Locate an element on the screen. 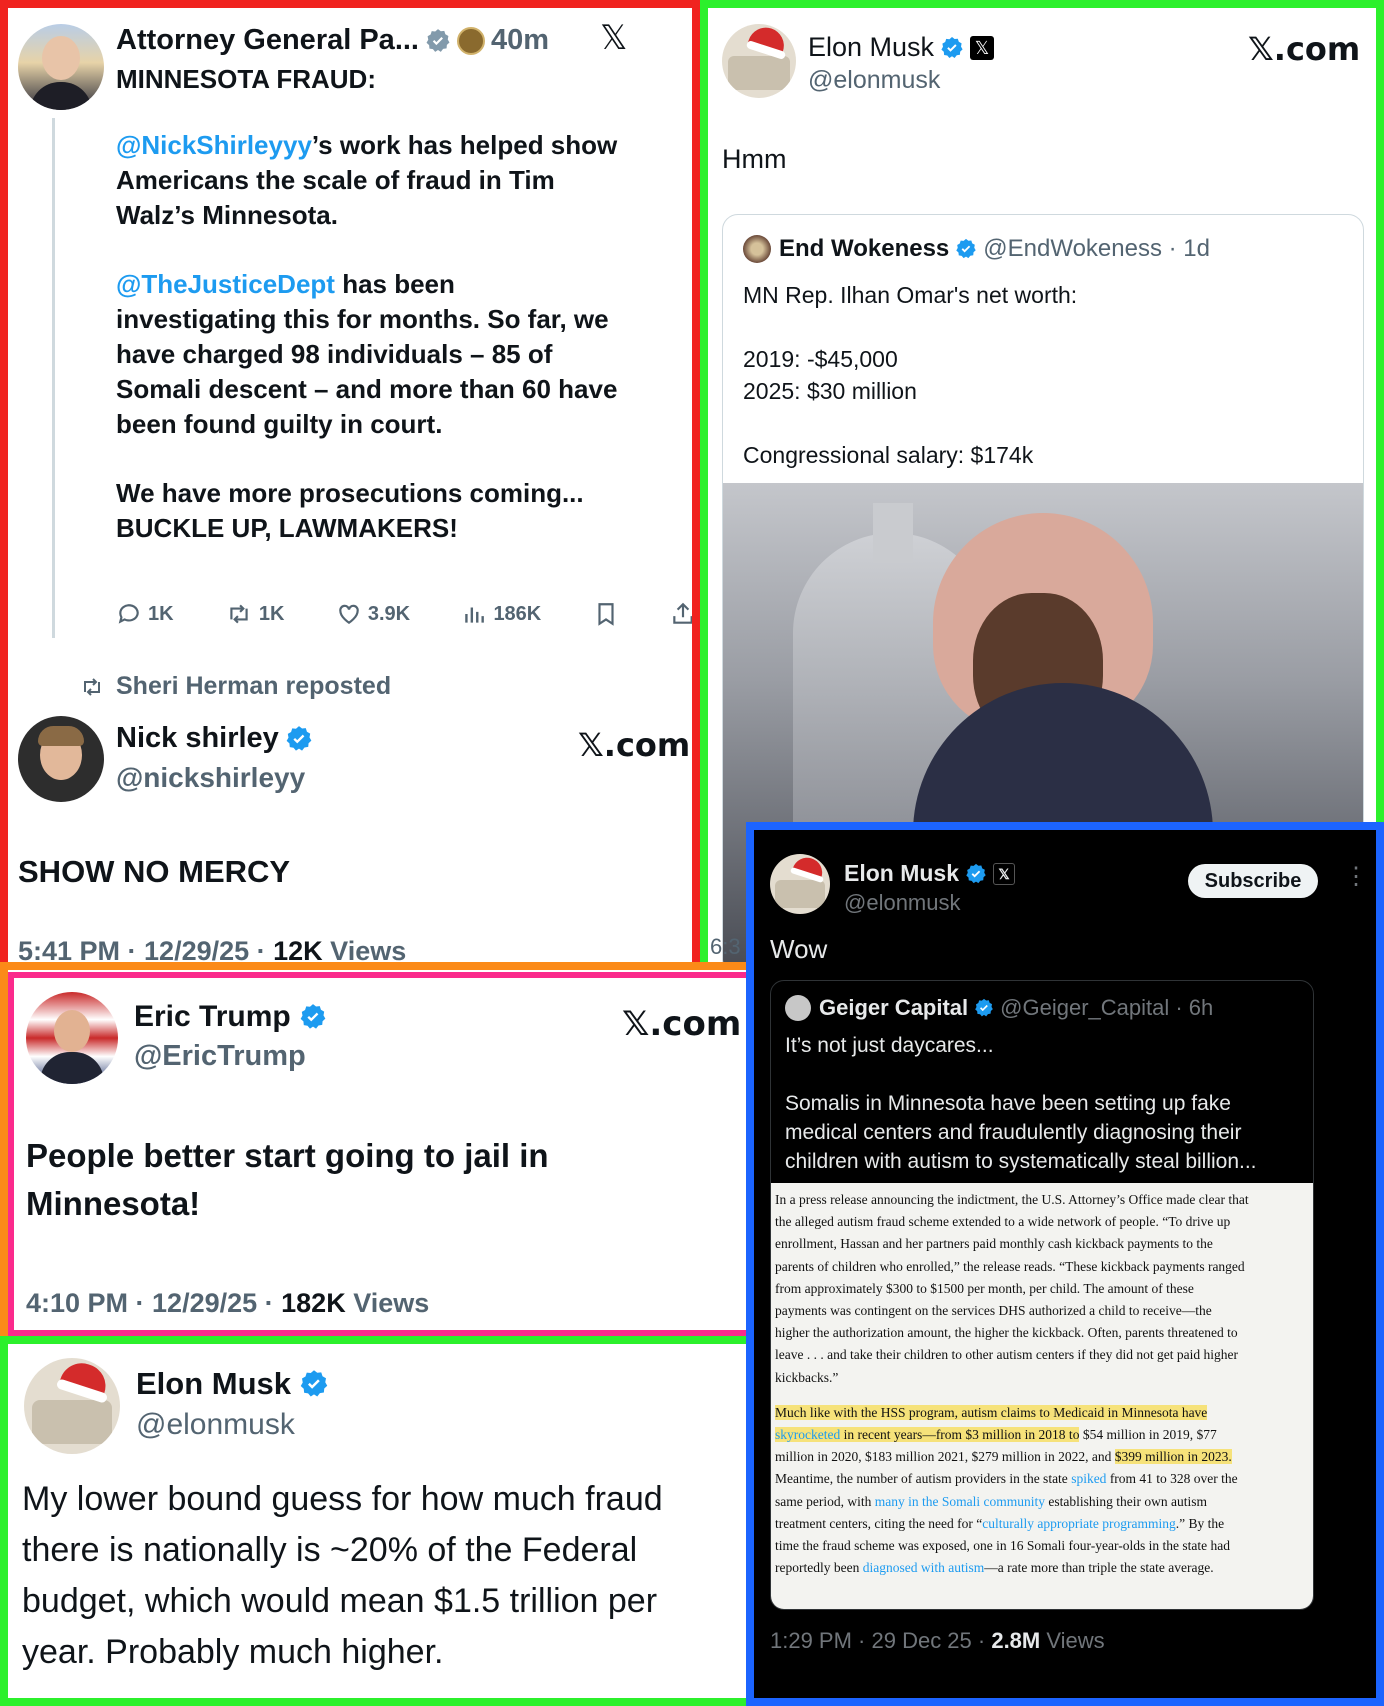  highlighted-text: $399 million in 2023. is located at coordinates (1173, 1457).